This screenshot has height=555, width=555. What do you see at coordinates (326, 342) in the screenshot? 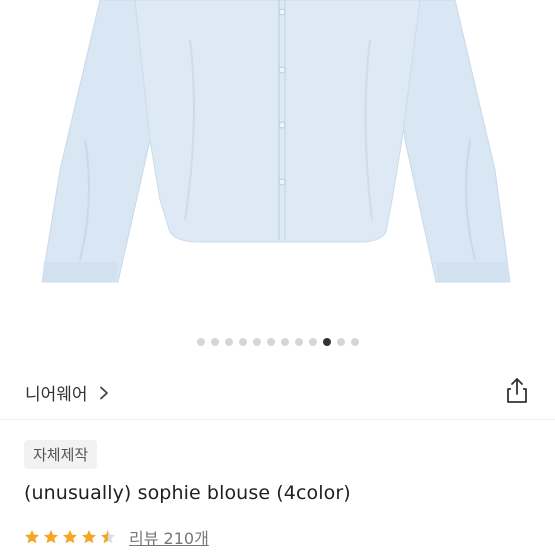
I see `pagination-dot-active` at bounding box center [326, 342].